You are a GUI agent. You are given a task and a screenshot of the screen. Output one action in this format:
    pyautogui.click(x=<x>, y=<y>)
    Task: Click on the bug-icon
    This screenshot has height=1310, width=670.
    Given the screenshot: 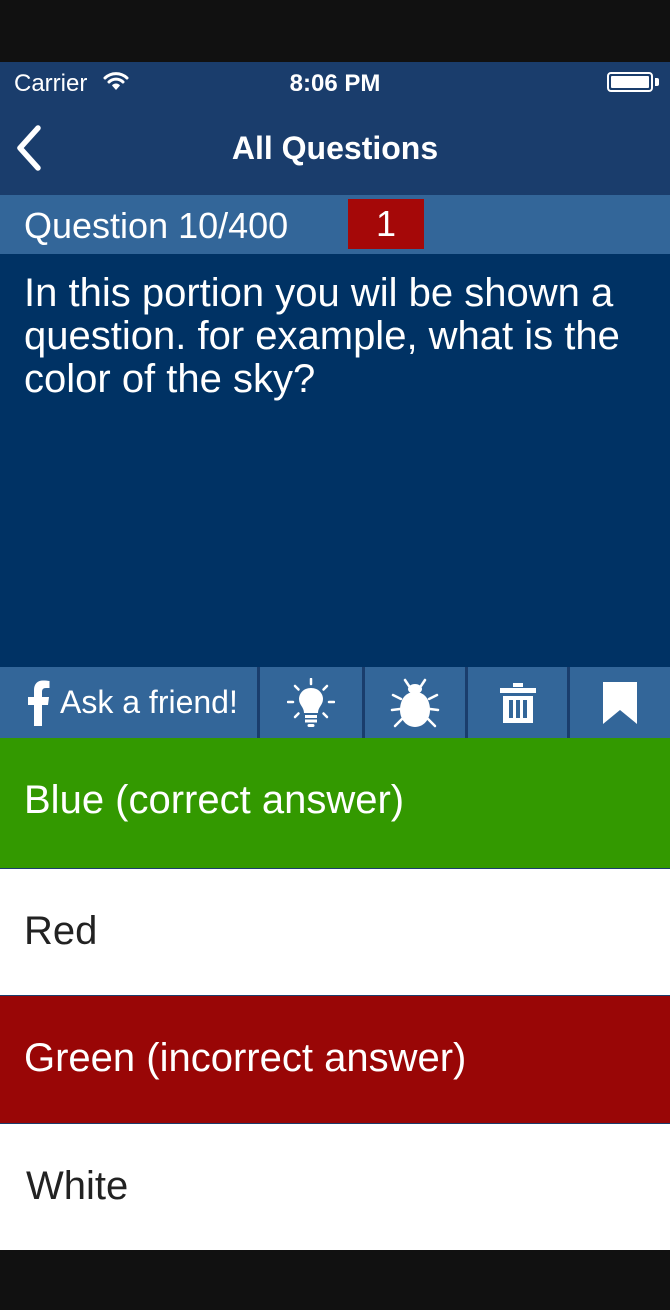 What is the action you would take?
    pyautogui.click(x=415, y=702)
    